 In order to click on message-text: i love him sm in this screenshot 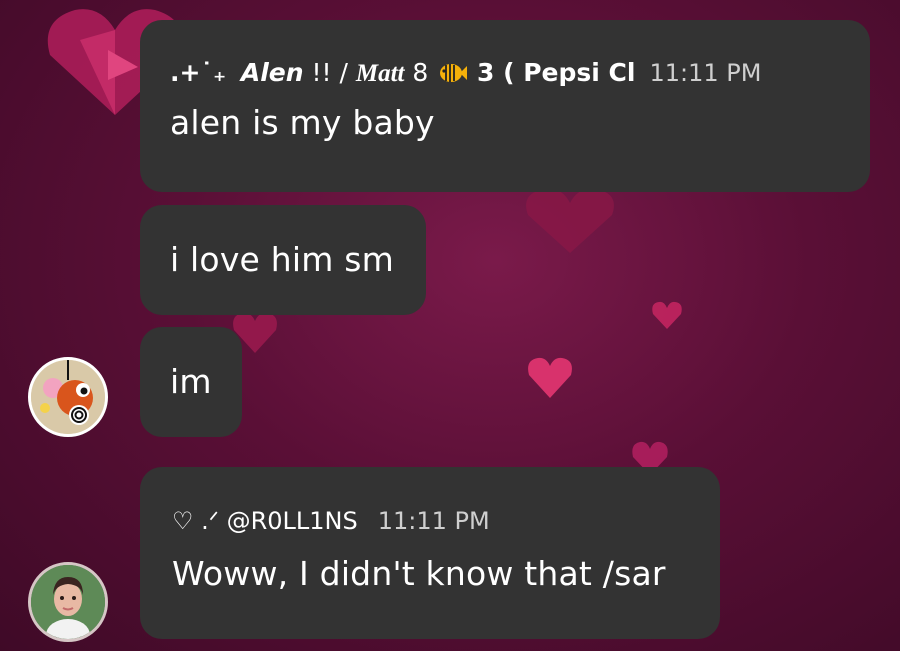, I will do `click(282, 259)`.